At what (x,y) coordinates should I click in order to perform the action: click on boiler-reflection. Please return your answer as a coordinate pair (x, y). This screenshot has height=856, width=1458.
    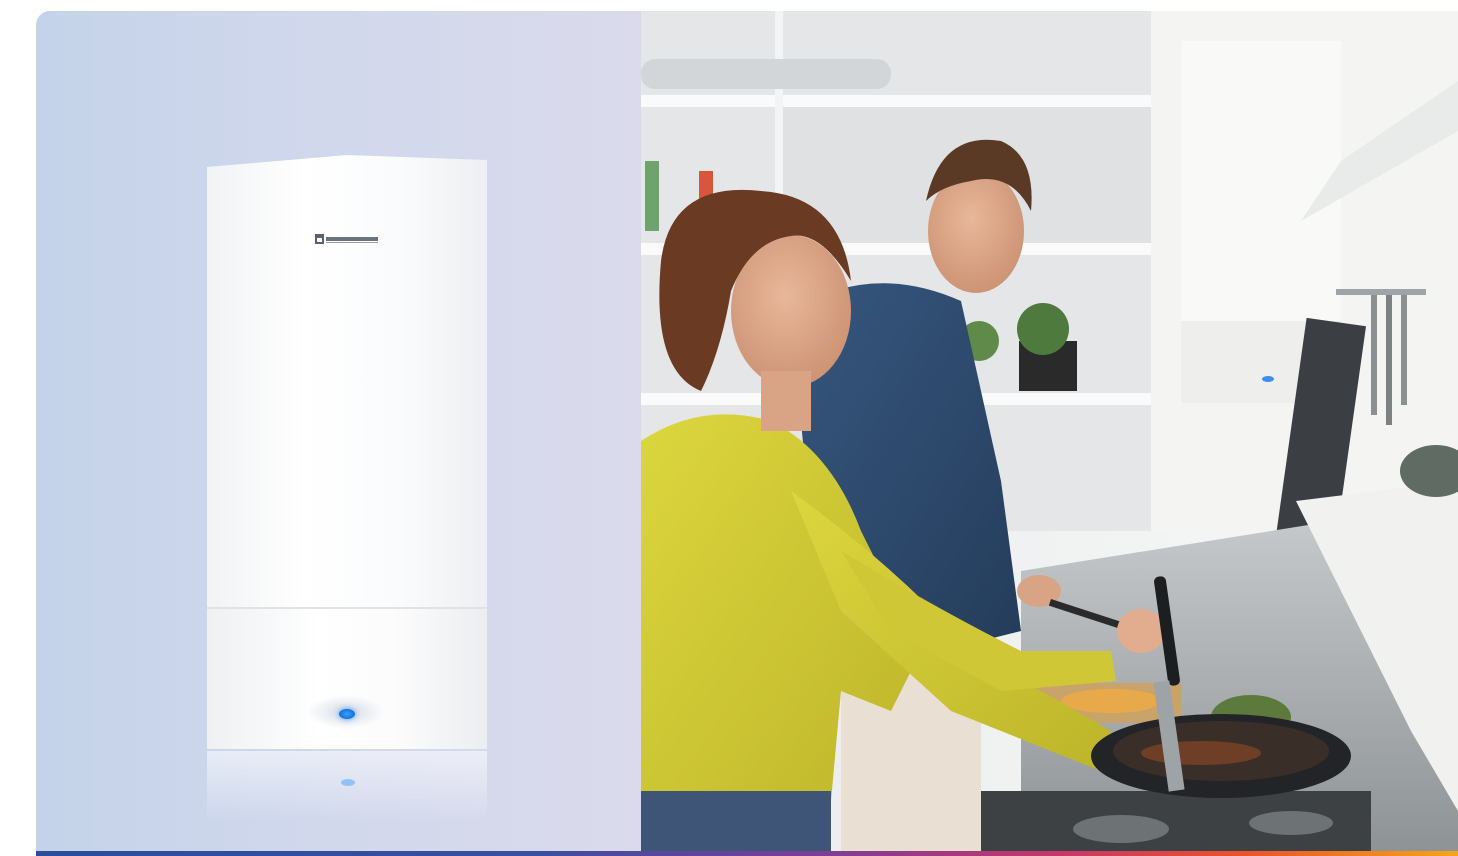
    Looking at the image, I should click on (347, 786).